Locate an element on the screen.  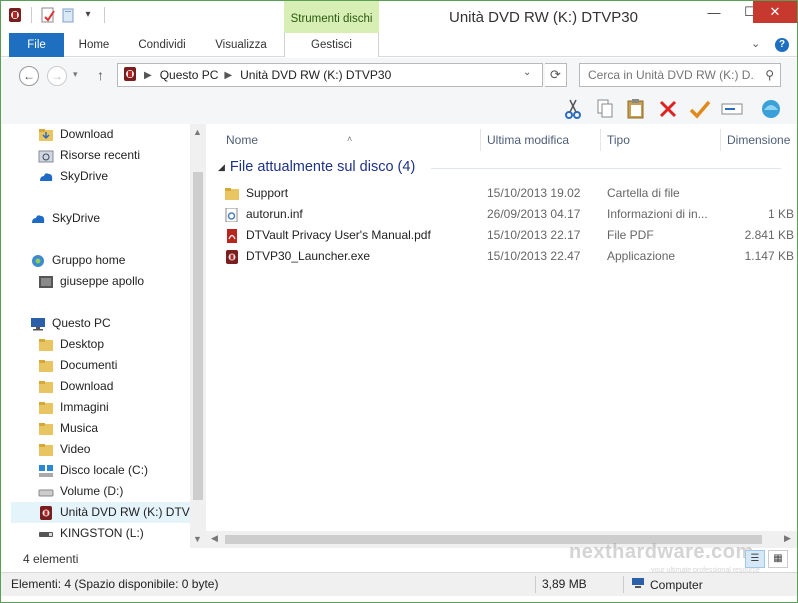
scroll-left-icon: ◀ is located at coordinates (214, 538).